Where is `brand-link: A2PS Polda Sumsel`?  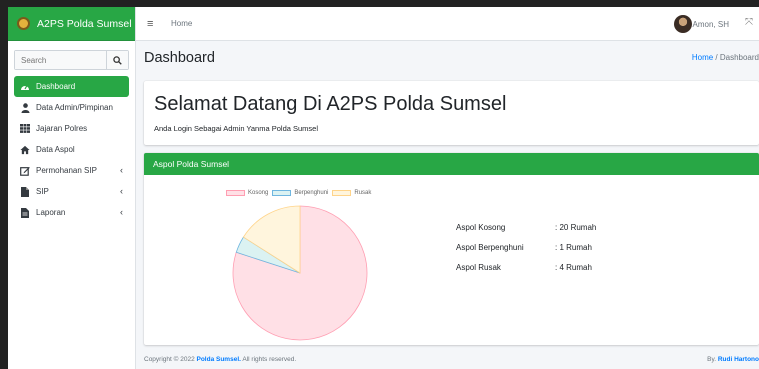 brand-link: A2PS Polda Sumsel is located at coordinates (71, 24).